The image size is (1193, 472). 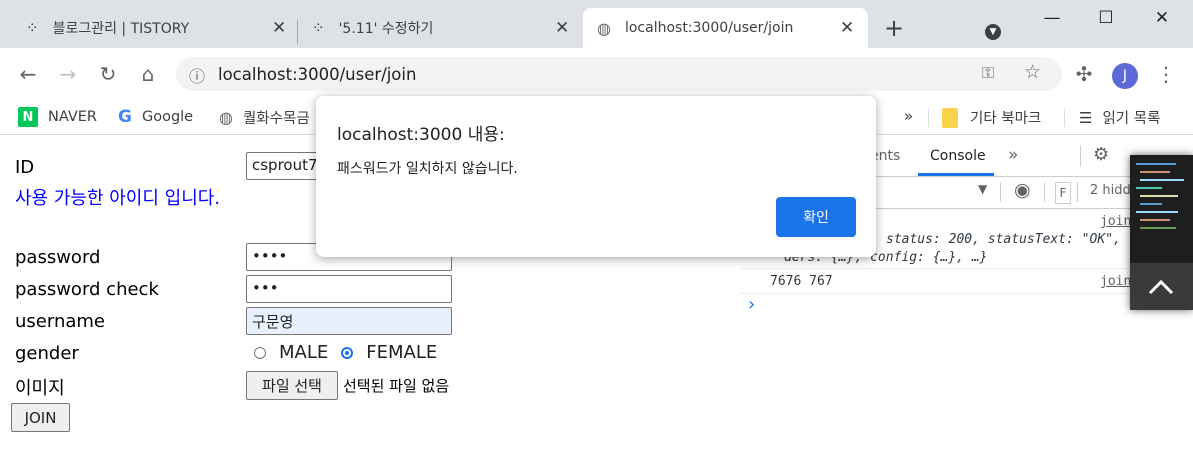 What do you see at coordinates (148, 74) in the screenshot?
I see `home-icon: ⌂` at bounding box center [148, 74].